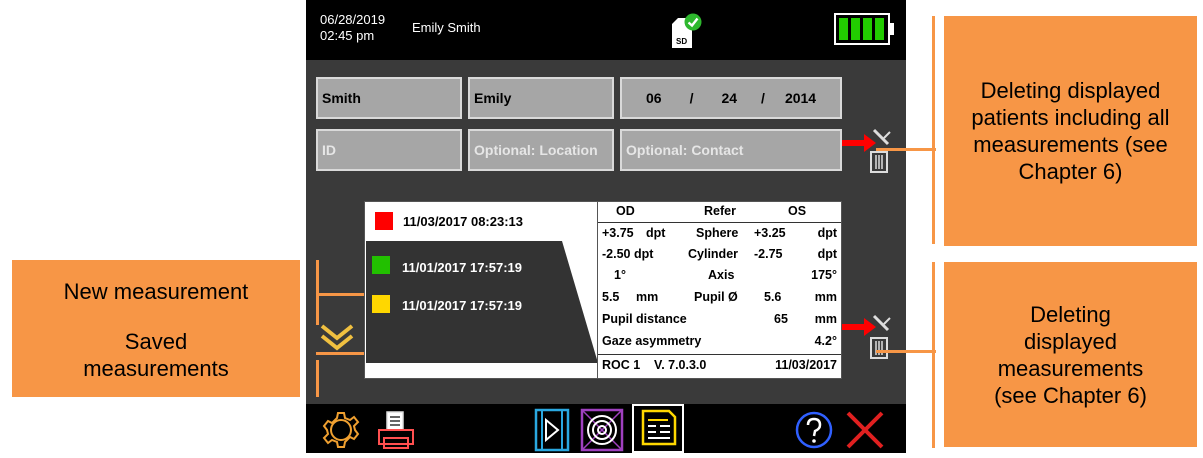 The width and height of the screenshot is (1203, 458). What do you see at coordinates (389, 150) in the screenshot?
I see `id-field: ID` at bounding box center [389, 150].